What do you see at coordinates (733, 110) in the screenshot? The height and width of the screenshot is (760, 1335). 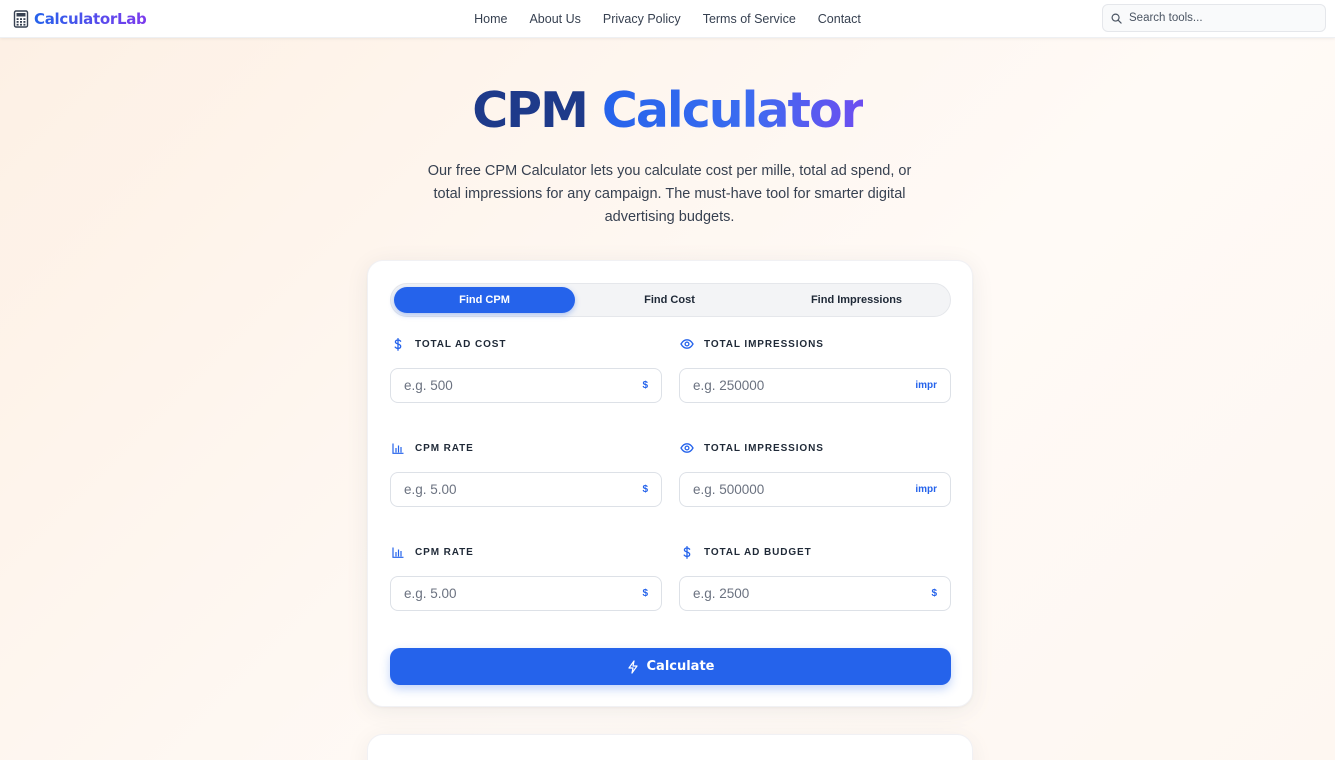 I see `page-title-calculator: Calculator` at bounding box center [733, 110].